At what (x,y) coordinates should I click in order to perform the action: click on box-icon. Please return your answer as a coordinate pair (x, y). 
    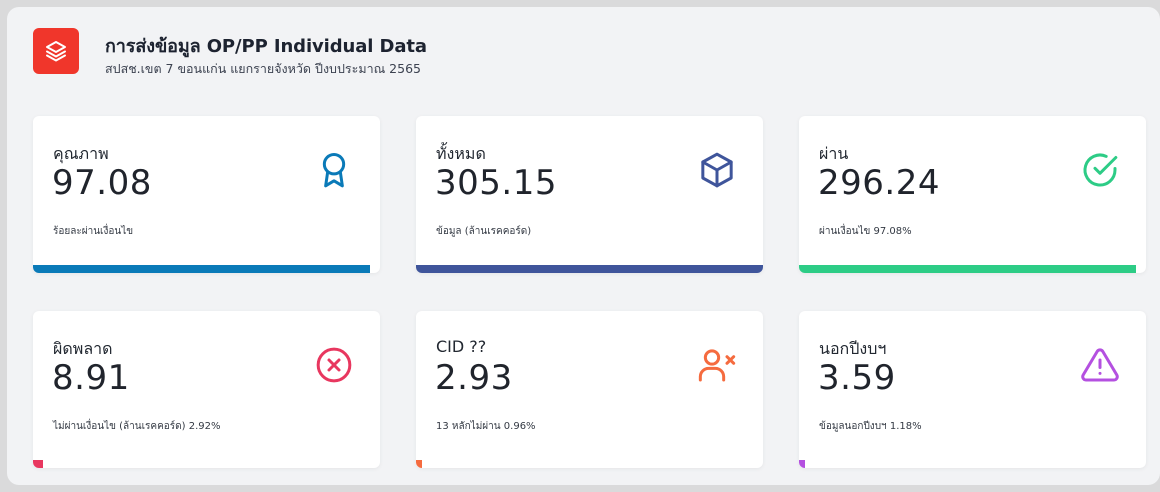
    Looking at the image, I should click on (717, 170).